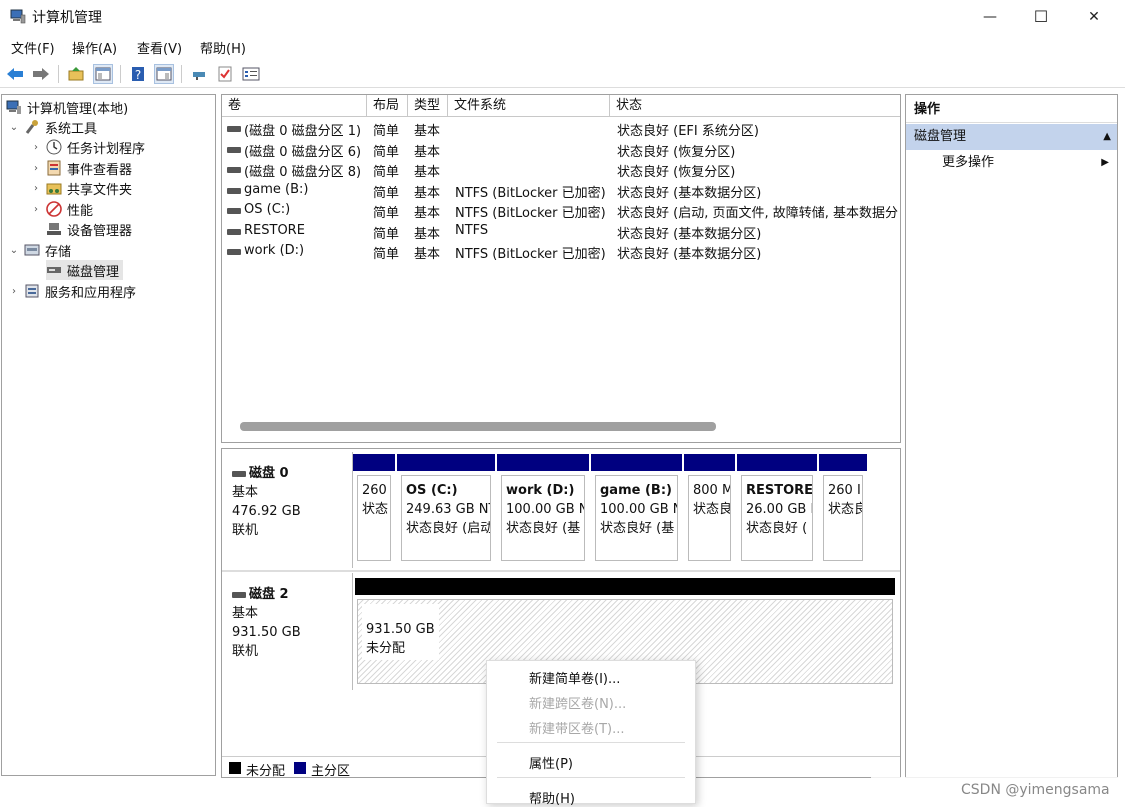 This screenshot has width=1125, height=807. I want to click on tree-item-system-tools: ⌄ 系统工具, so click(52, 127).